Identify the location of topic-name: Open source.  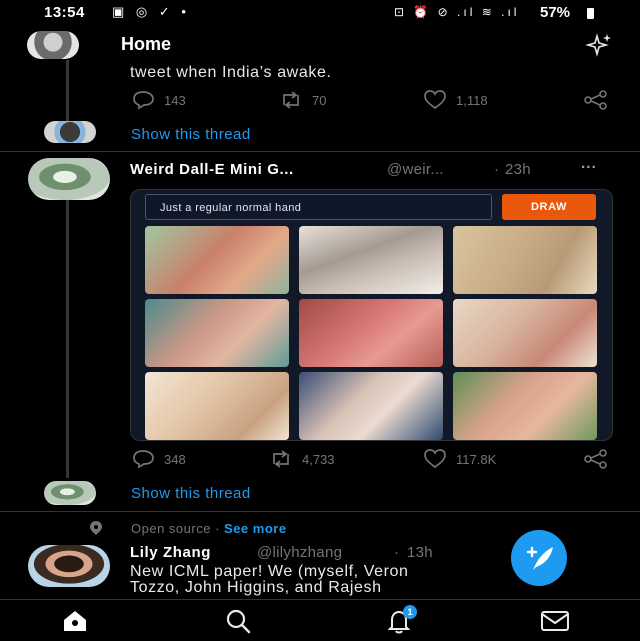
(171, 528).